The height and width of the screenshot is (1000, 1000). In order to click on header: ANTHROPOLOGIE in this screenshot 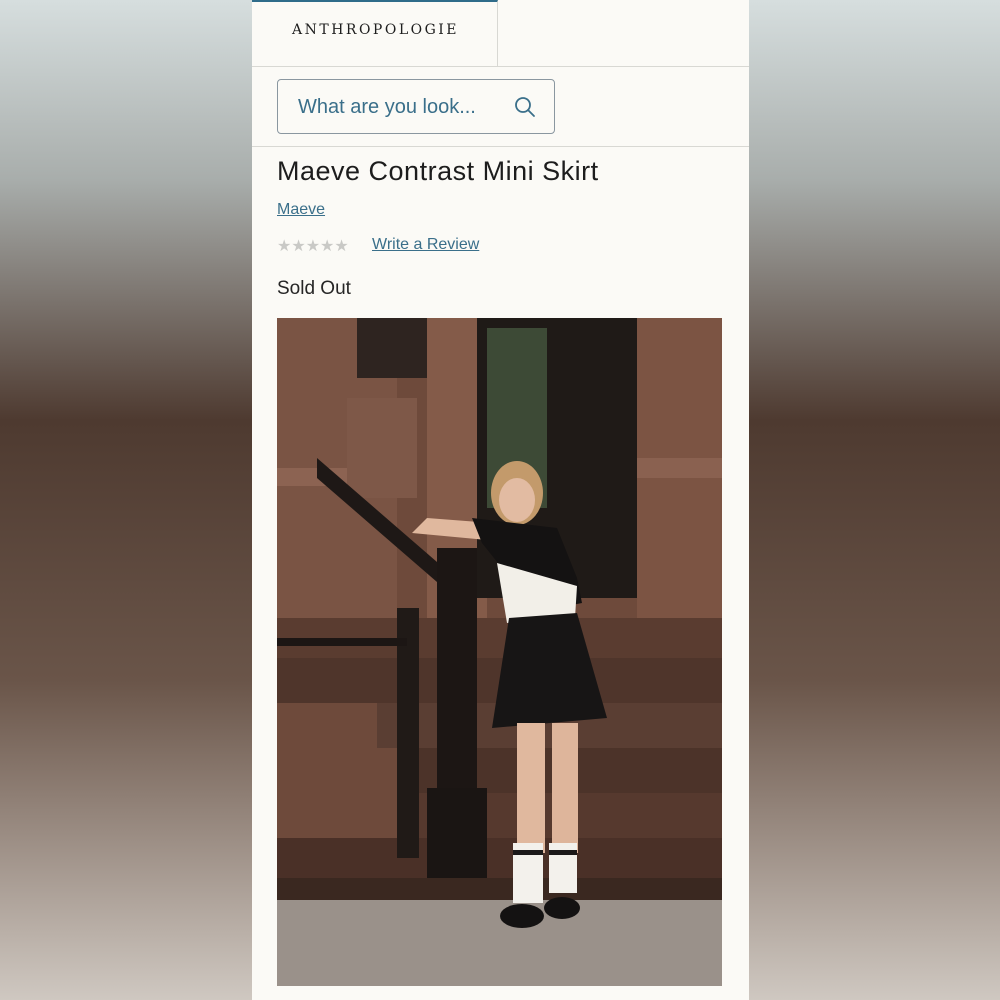, I will do `click(500, 33)`.